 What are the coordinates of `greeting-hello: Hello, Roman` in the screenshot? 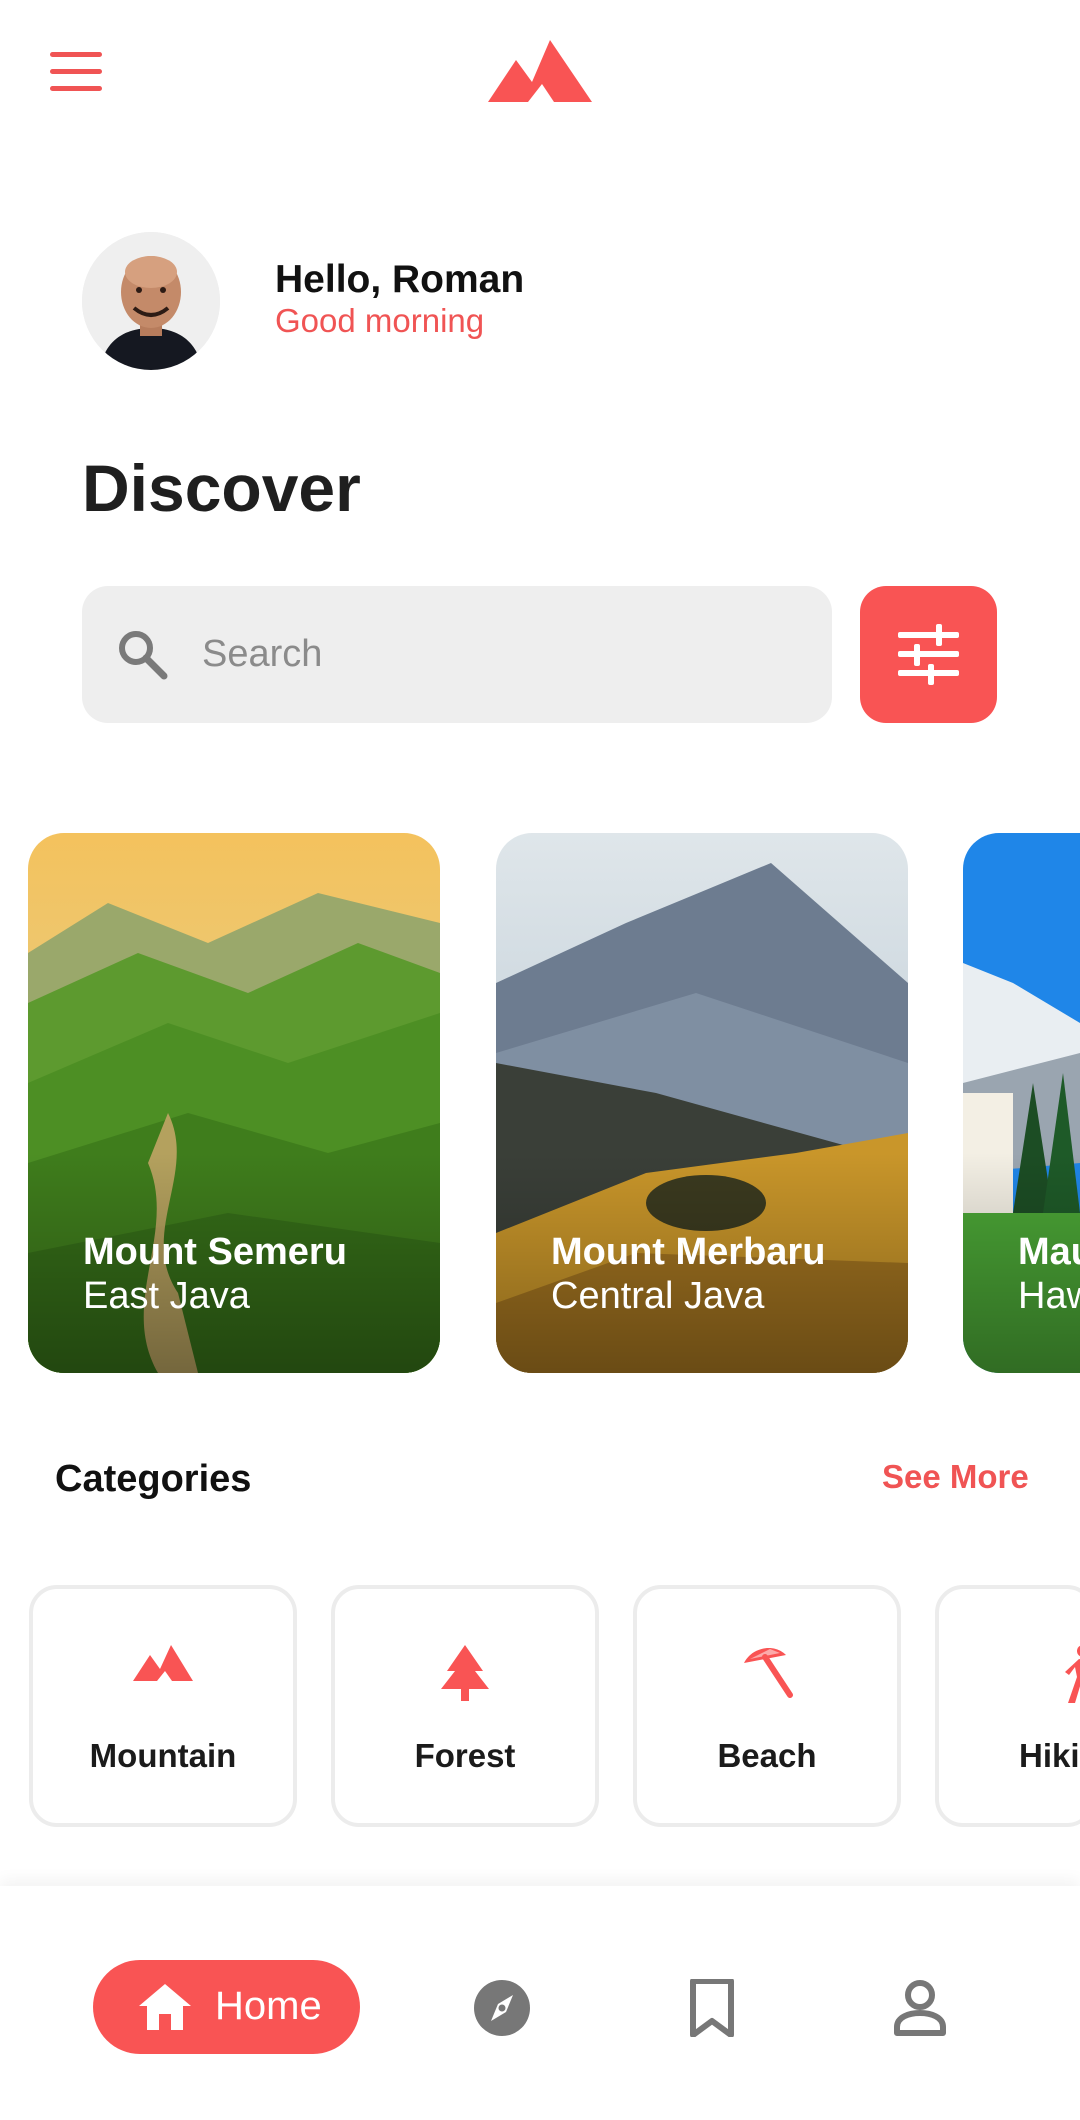 It's located at (400, 279).